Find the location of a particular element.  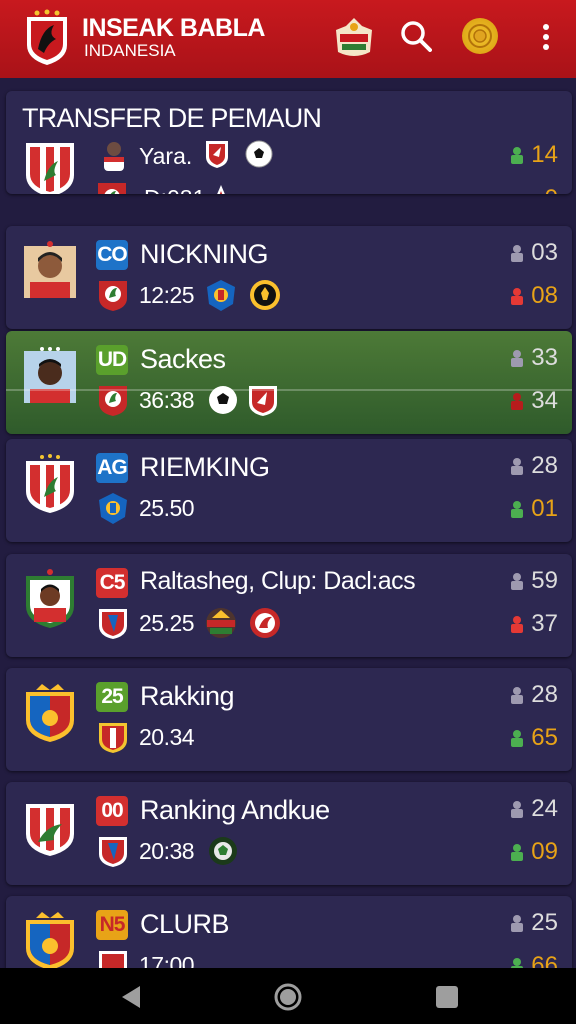

list-item: TRANSFER DE PEMAUN Yara. D:081 14 0 is located at coordinates (289, 142).